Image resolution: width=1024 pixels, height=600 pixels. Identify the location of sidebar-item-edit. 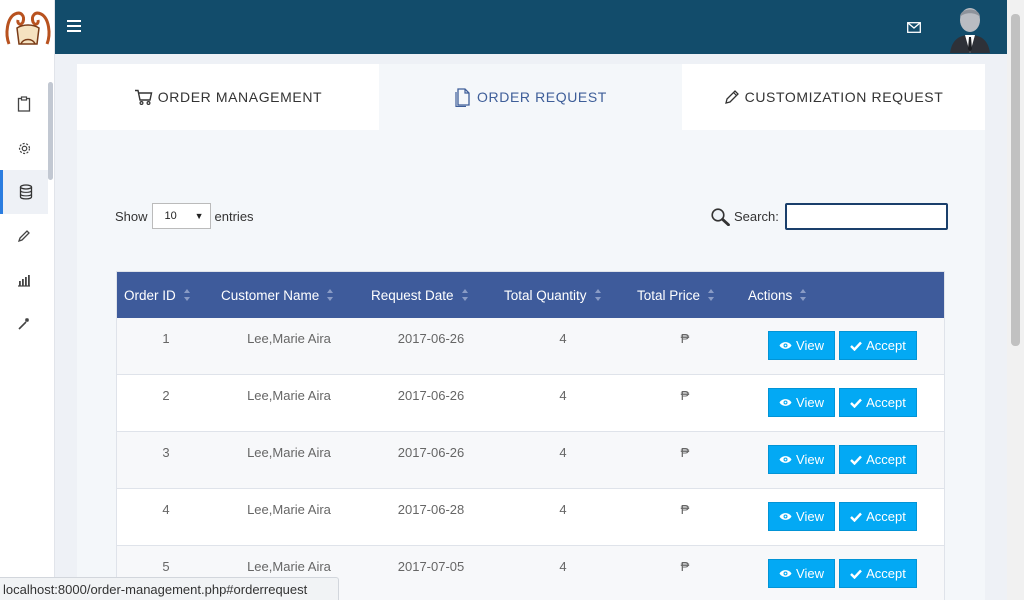
(24, 236).